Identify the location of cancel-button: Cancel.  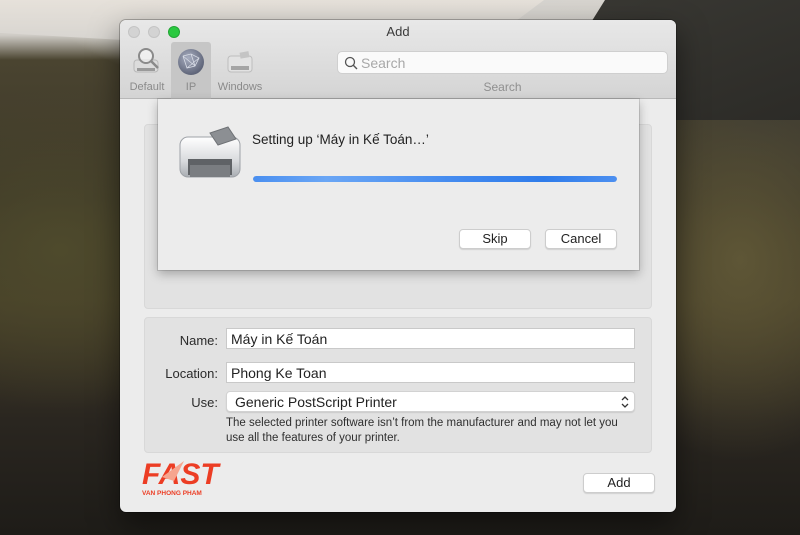
(581, 239).